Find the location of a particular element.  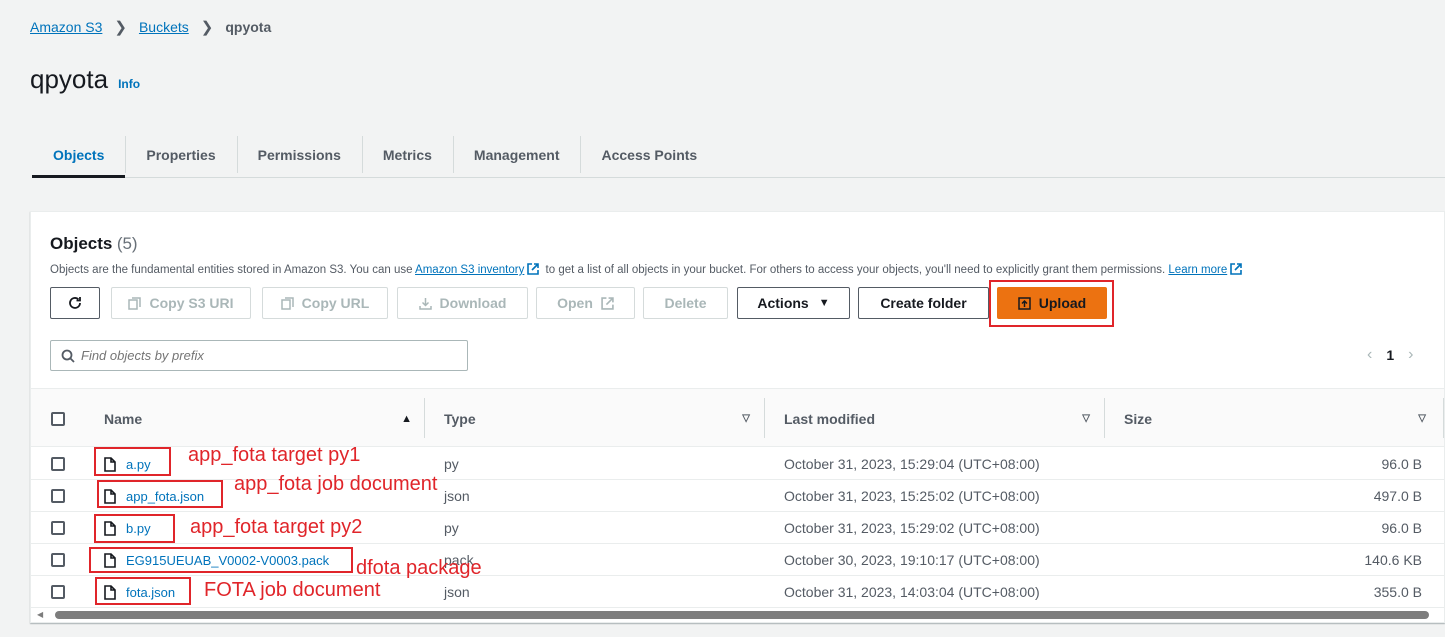

select-all-checkbox is located at coordinates (58, 418).